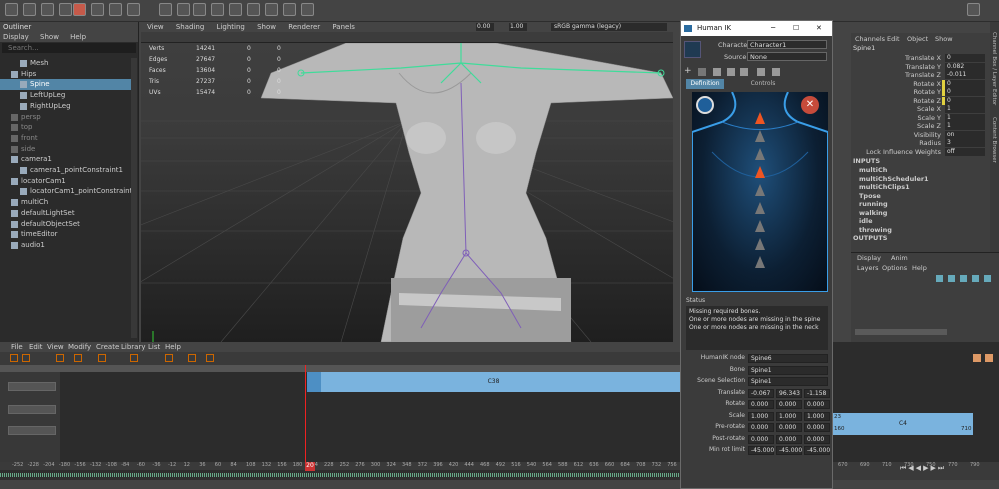 This screenshot has width=999, height=489. I want to click on vp-menu-shading: Shading, so click(190, 27).